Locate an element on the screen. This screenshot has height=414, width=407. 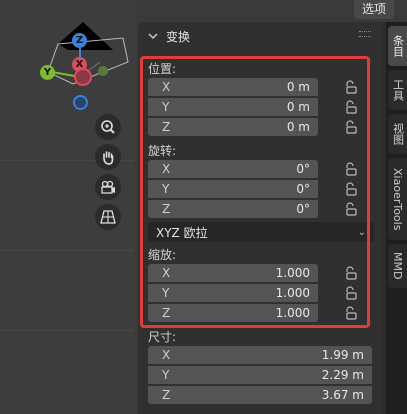
camera-icon is located at coordinates (108, 187).